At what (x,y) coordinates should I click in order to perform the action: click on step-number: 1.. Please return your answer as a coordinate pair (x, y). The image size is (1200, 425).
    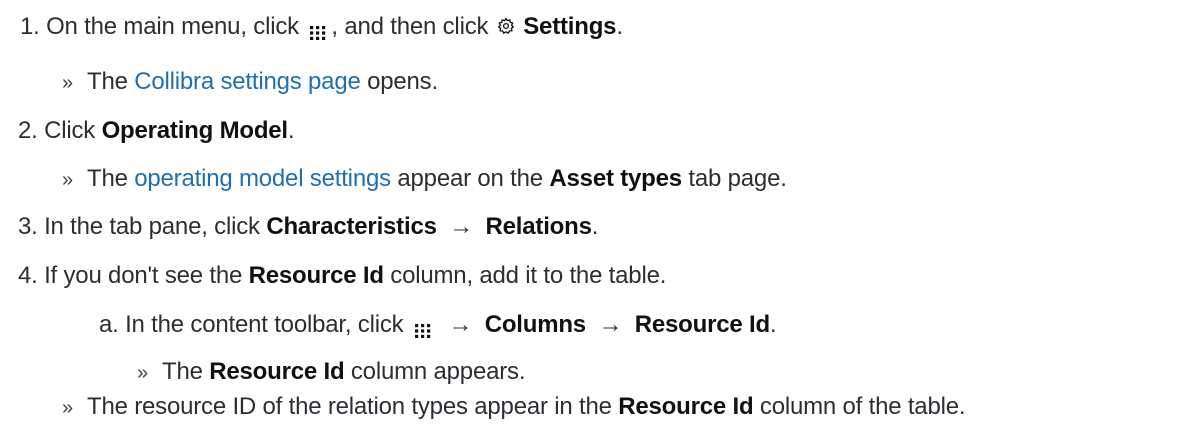
    Looking at the image, I should click on (30, 26).